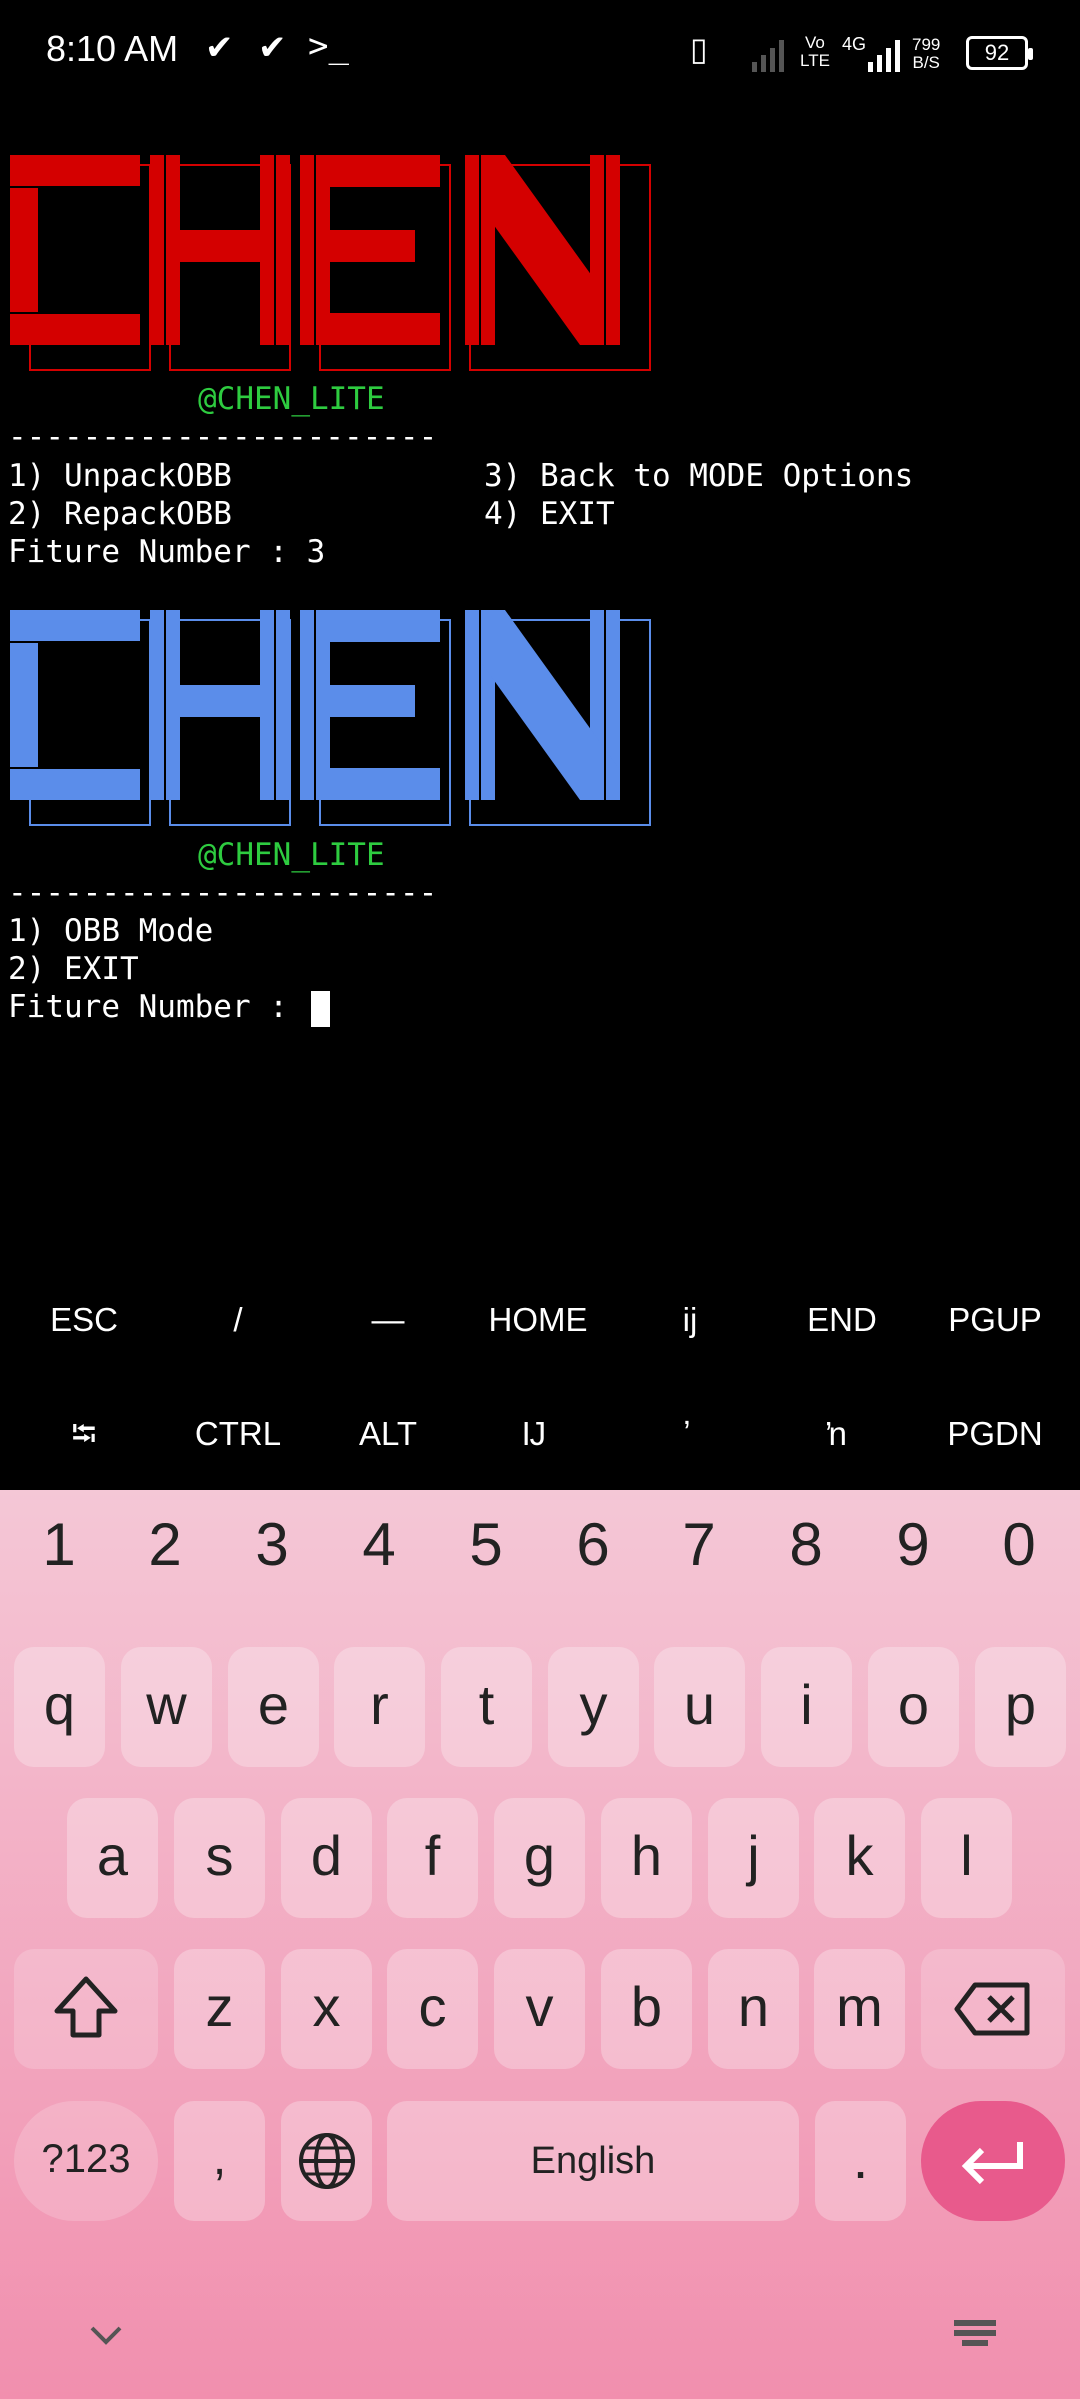 This screenshot has height=2399, width=1080. Describe the element at coordinates (120, 514) in the screenshot. I see `menu1-item-2: 2) RepackOBB` at that location.